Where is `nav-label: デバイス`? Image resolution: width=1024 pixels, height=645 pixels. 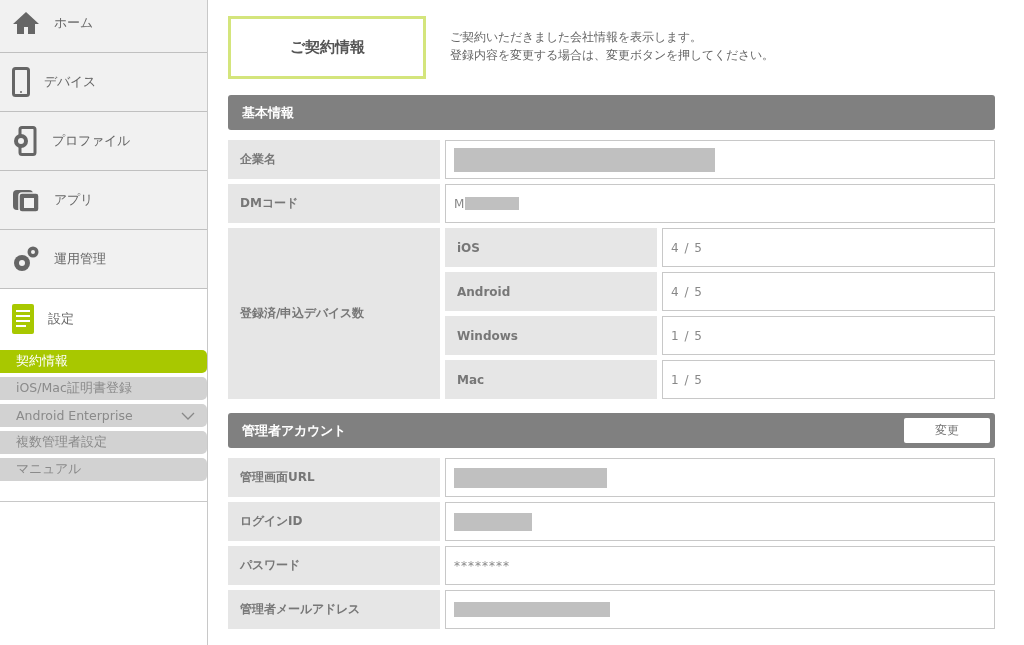
nav-label: デバイス is located at coordinates (70, 82).